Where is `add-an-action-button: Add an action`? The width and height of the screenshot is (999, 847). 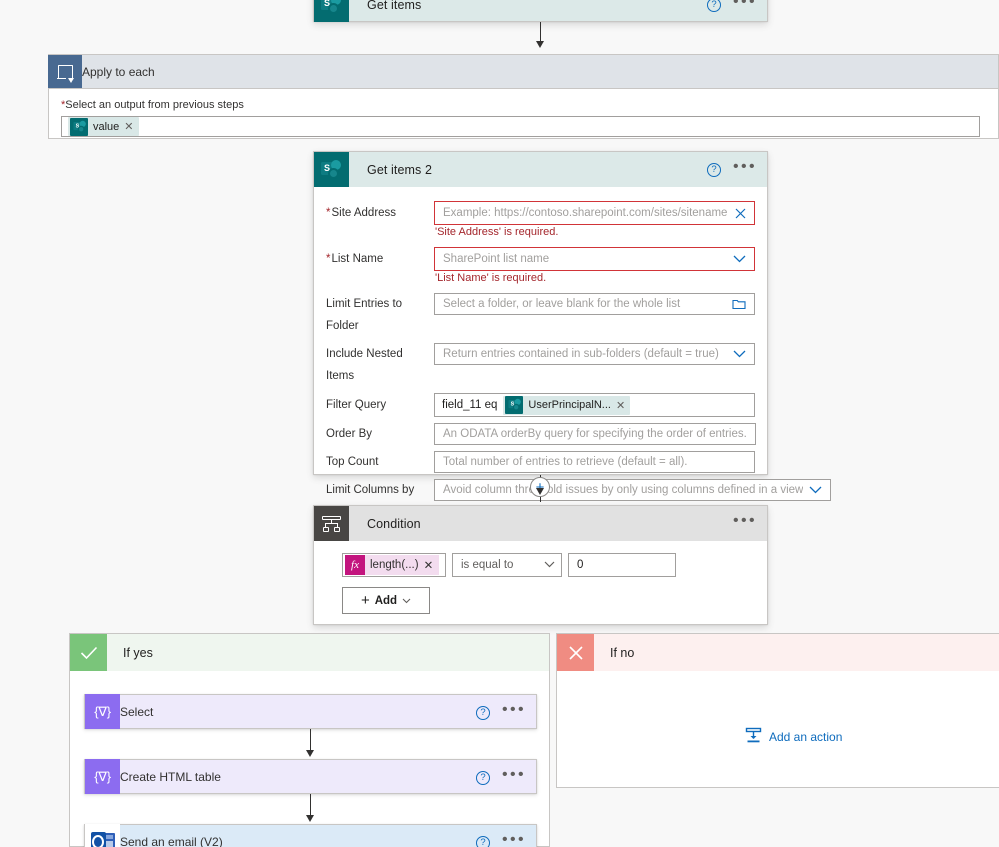 add-an-action-button: Add an action is located at coordinates (793, 737).